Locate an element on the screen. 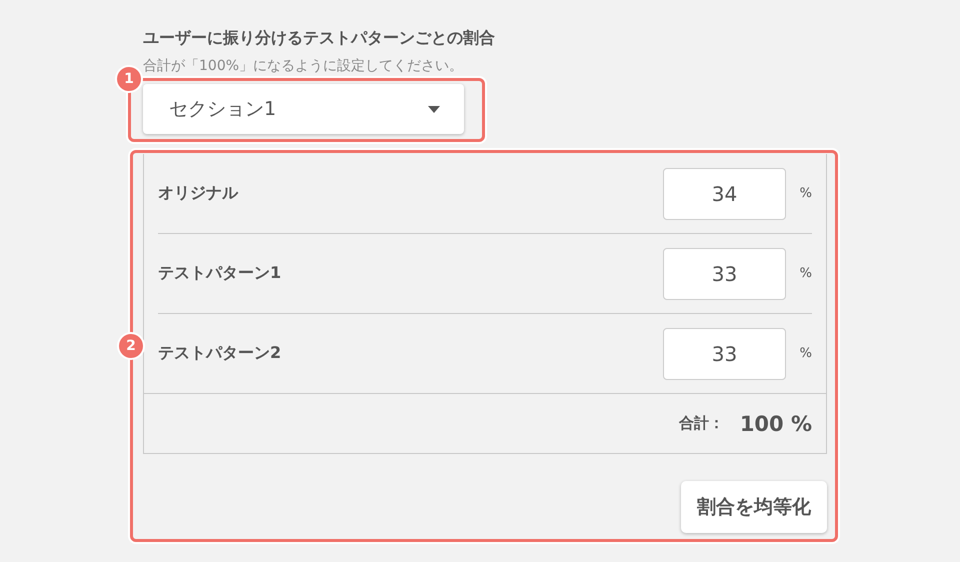 Image resolution: width=960 pixels, height=562 pixels. pattern-label: テストパターン2 is located at coordinates (220, 353).